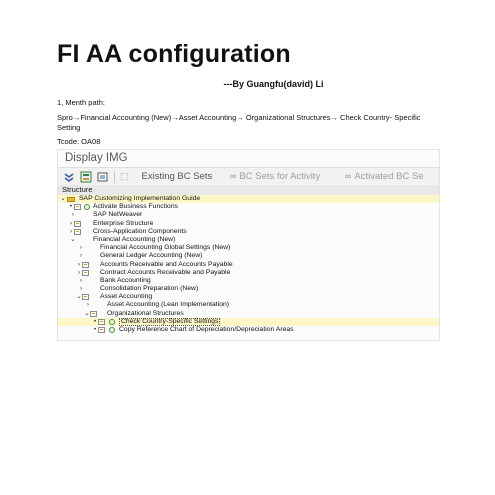 The width and height of the screenshot is (495, 495). What do you see at coordinates (103, 177) in the screenshot?
I see `where-used-icon` at bounding box center [103, 177].